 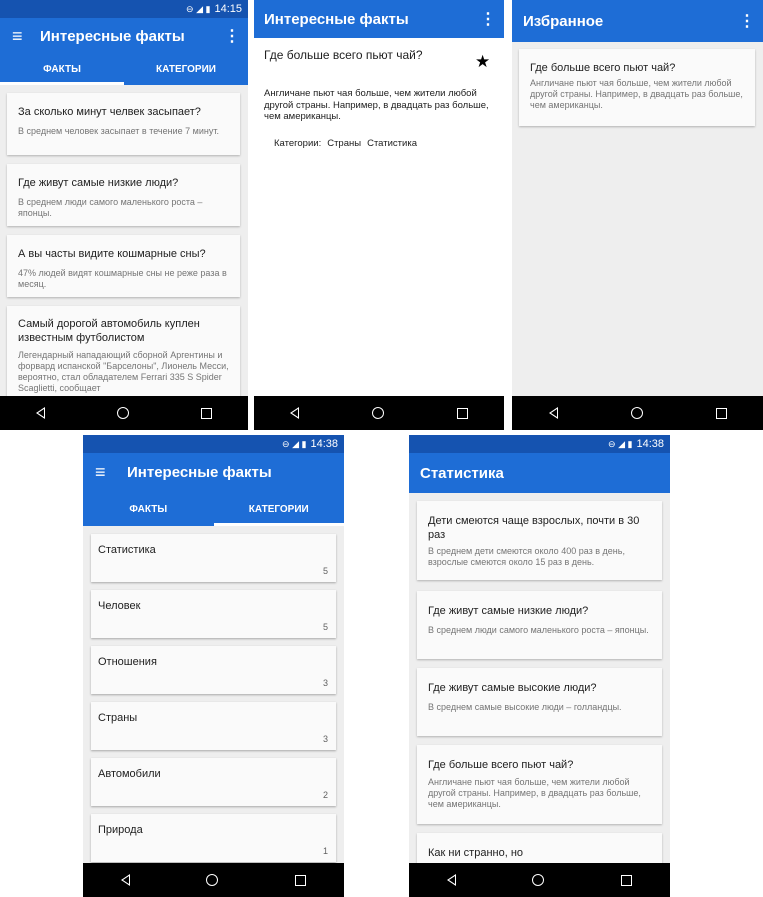 I want to click on category-name: Страны, so click(x=118, y=718).